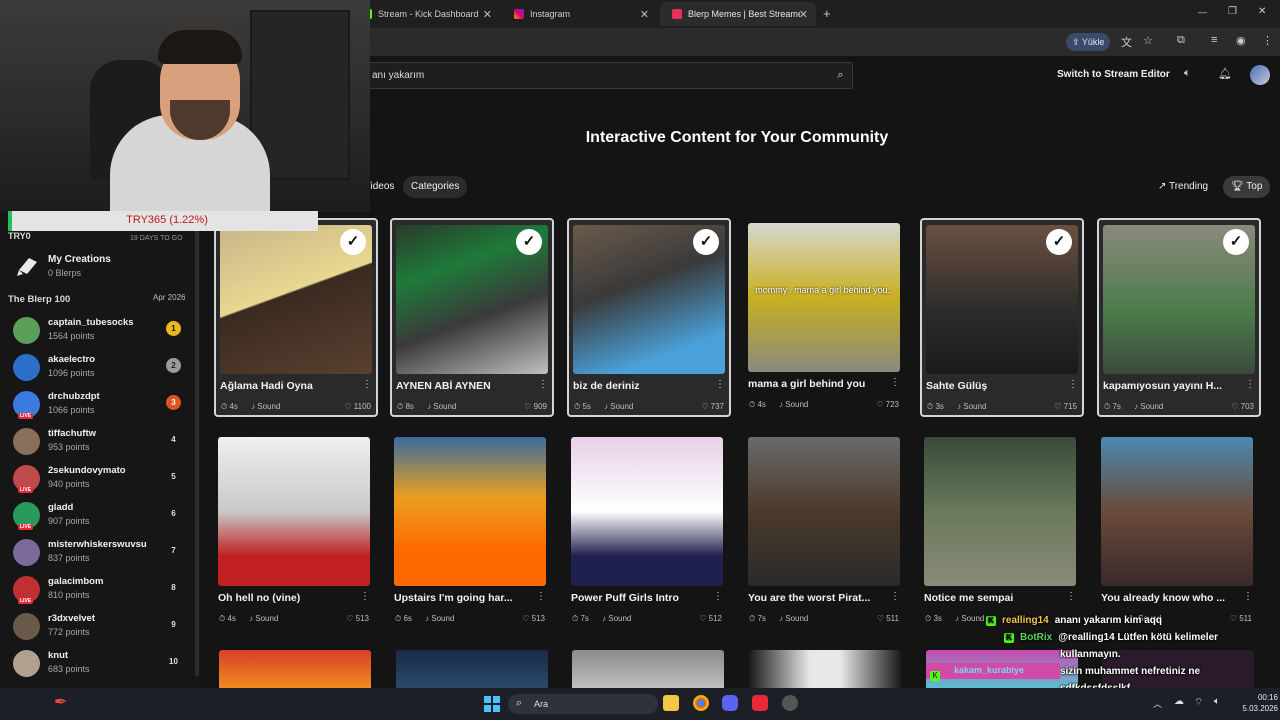 The image size is (1280, 720). Describe the element at coordinates (357, 406) in the screenshot. I see `likes: ♡ 1100` at that location.